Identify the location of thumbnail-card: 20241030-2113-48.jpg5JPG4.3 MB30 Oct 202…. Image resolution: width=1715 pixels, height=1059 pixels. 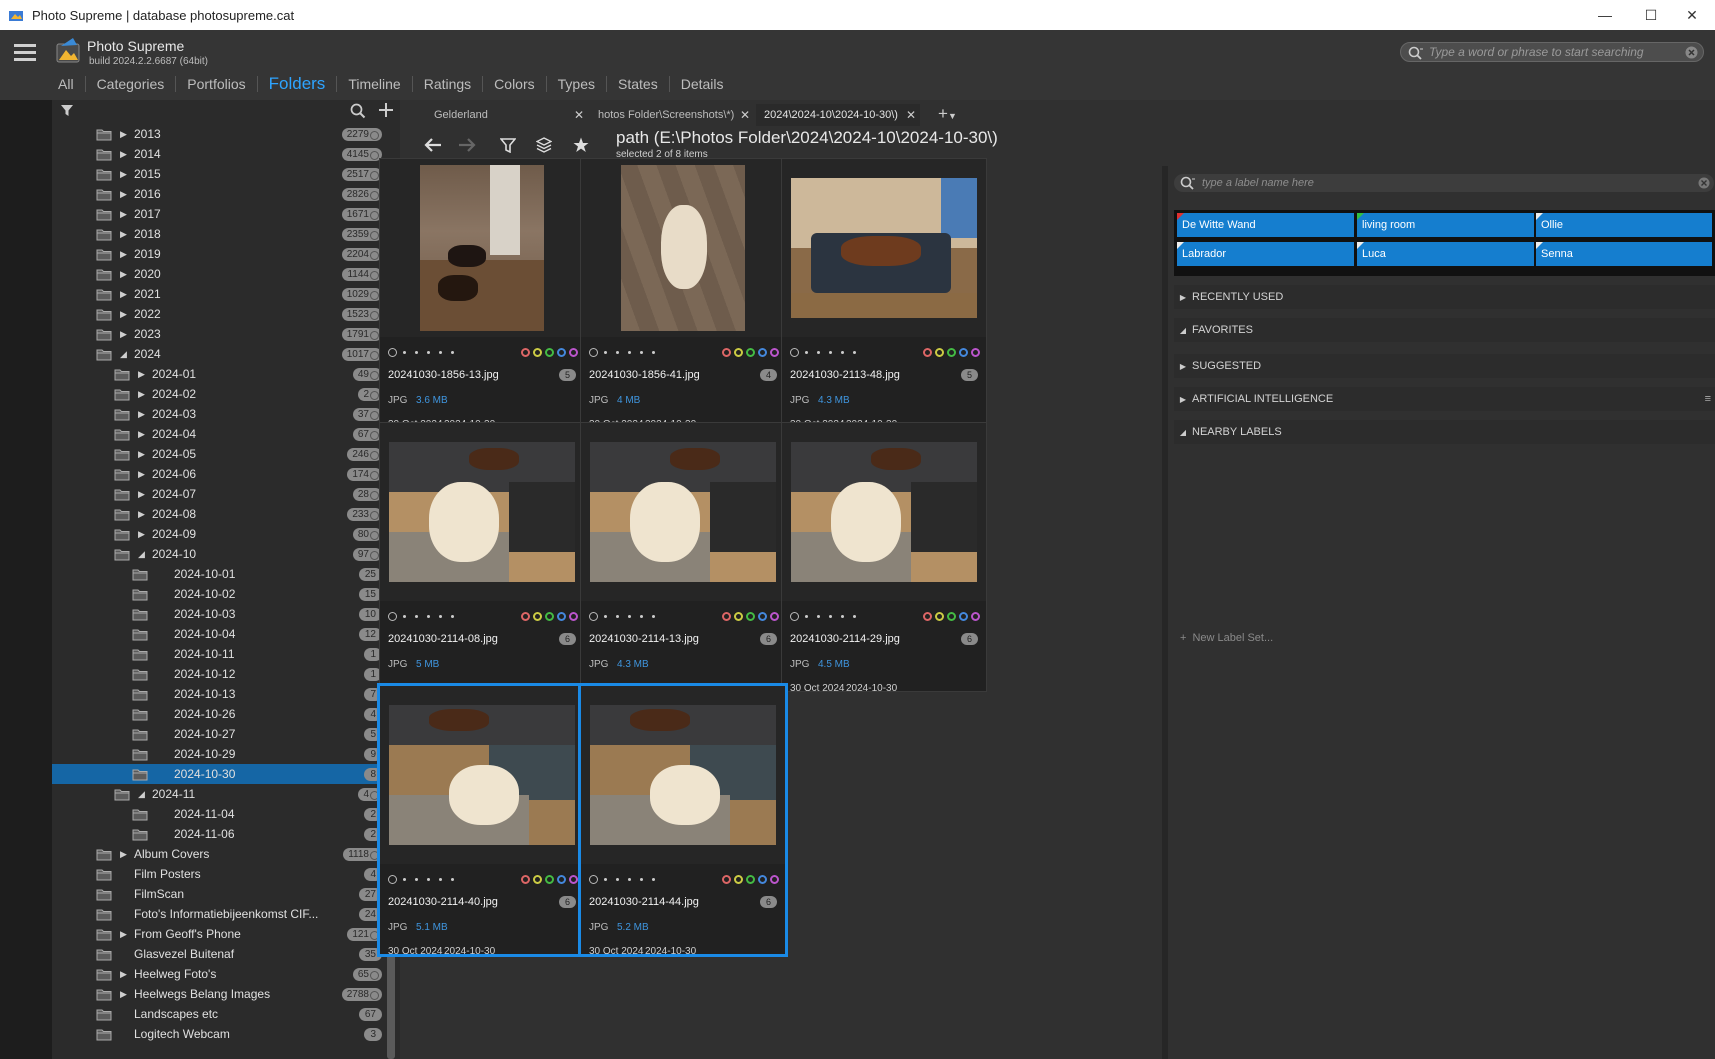
(884, 294).